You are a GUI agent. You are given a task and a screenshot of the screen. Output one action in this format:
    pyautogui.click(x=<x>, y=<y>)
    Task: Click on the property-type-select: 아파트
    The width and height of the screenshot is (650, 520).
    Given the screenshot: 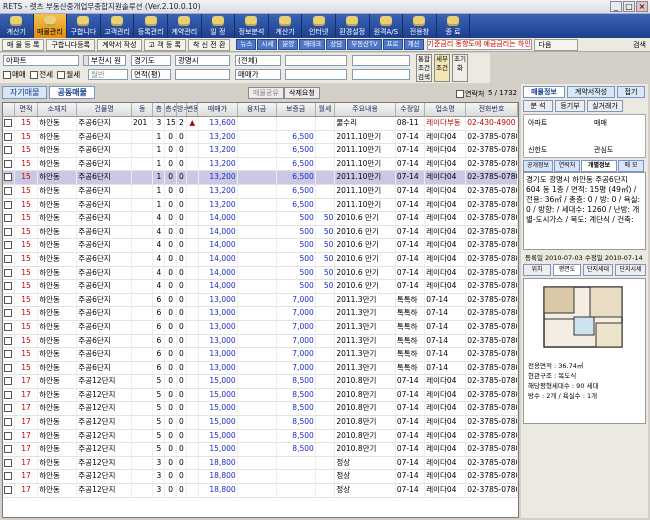 What is the action you would take?
    pyautogui.click(x=41, y=60)
    